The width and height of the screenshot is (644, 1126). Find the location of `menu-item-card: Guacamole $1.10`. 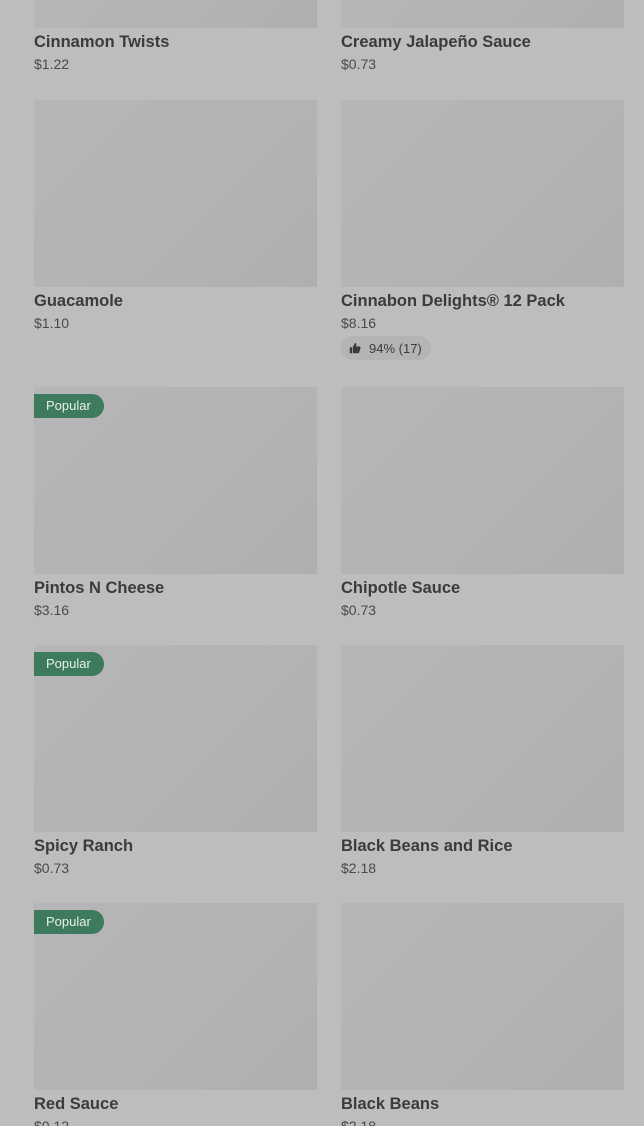

menu-item-card: Guacamole $1.10 is located at coordinates (175, 215).